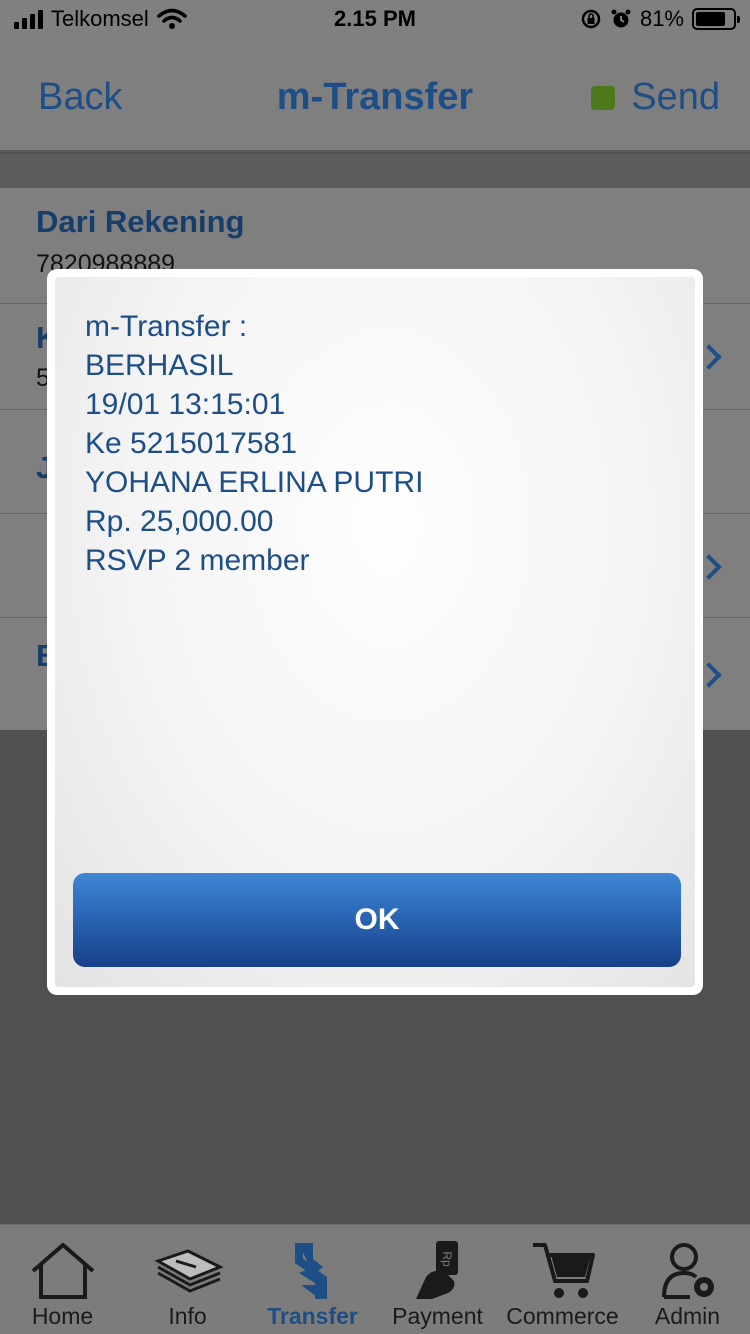 Image resolution: width=750 pixels, height=1334 pixels. What do you see at coordinates (437, 1316) in the screenshot?
I see `tab-label: Payment` at bounding box center [437, 1316].